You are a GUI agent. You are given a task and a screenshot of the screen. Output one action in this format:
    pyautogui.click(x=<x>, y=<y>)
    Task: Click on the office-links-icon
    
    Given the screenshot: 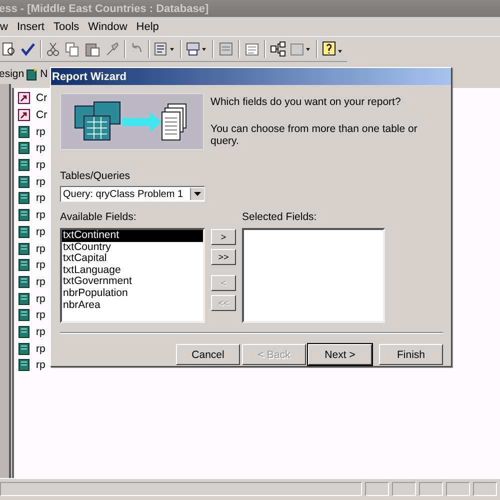 What is the action you would take?
    pyautogui.click(x=165, y=49)
    